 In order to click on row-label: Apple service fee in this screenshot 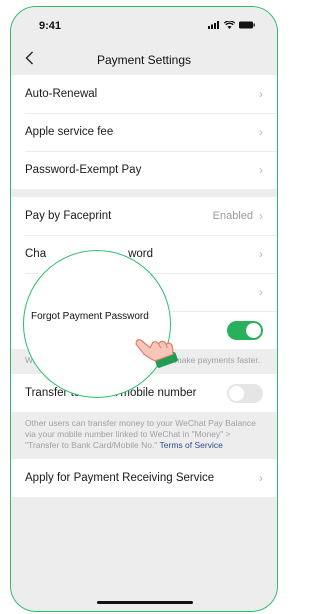, I will do `click(69, 132)`.